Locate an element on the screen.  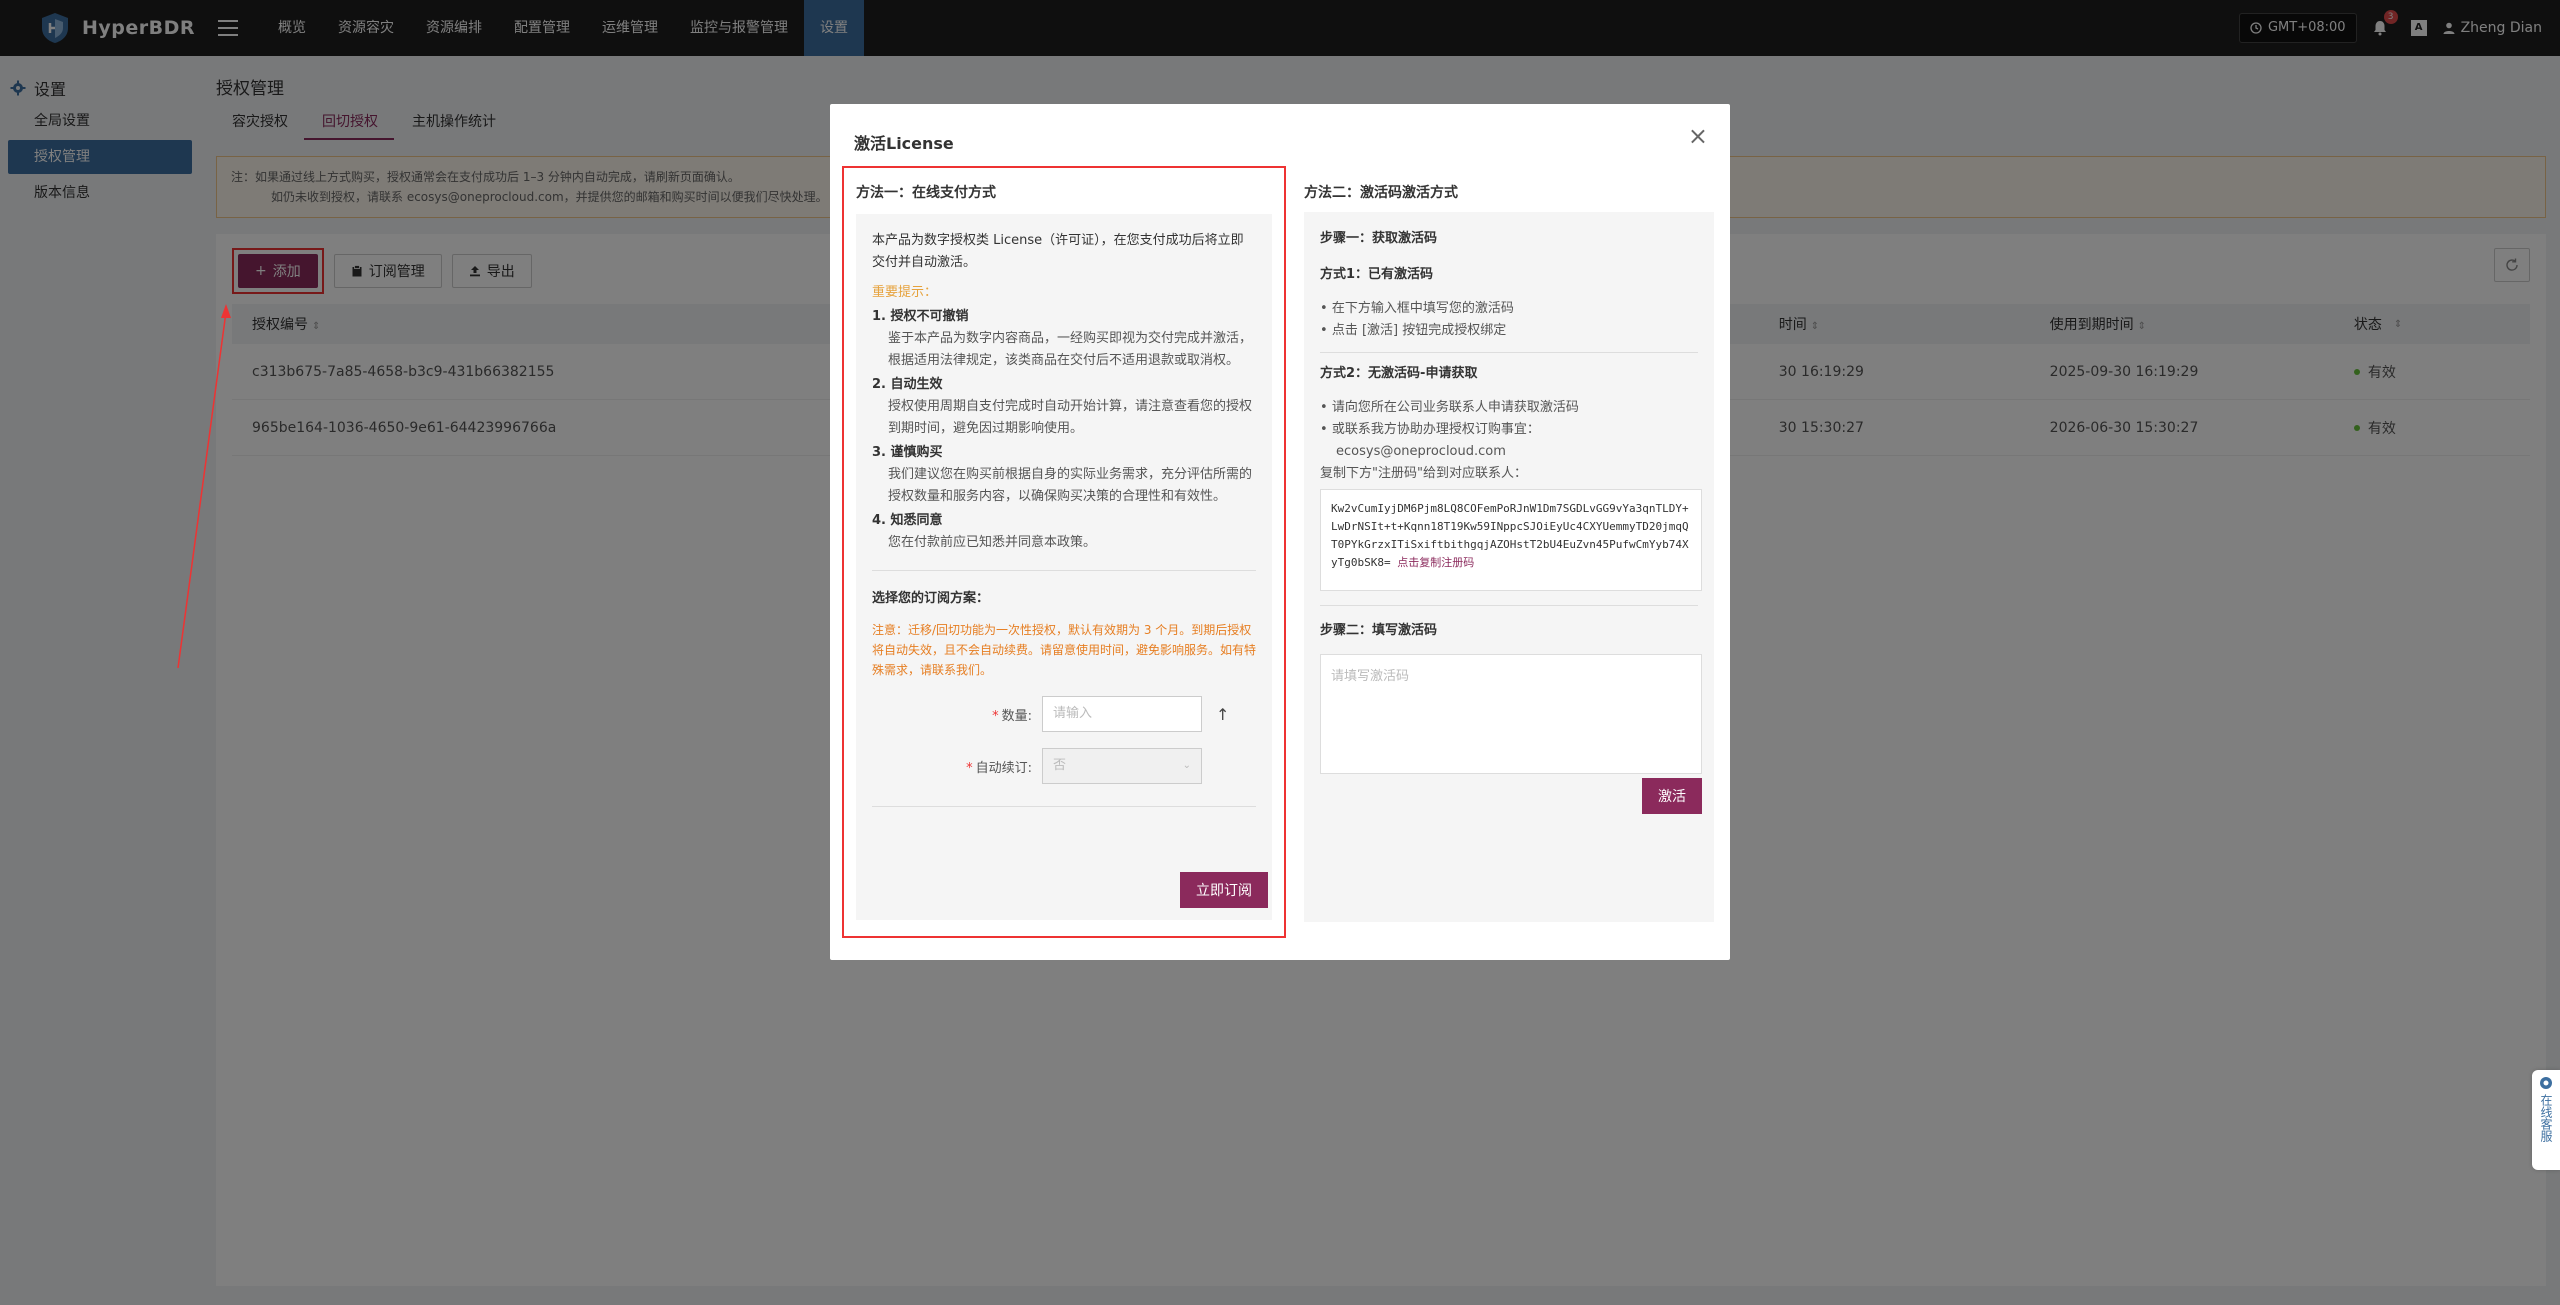
subscribe-now-button: 立即订阅 is located at coordinates (1224, 890).